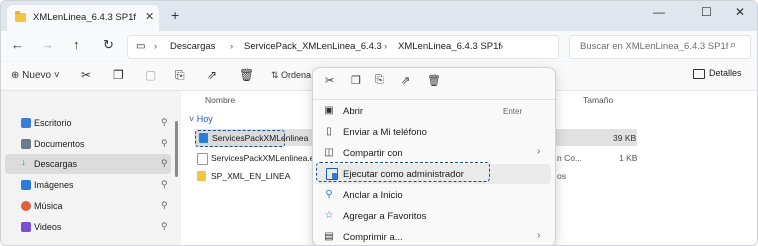 This screenshot has width=758, height=246. I want to click on music-icon, so click(26, 206).